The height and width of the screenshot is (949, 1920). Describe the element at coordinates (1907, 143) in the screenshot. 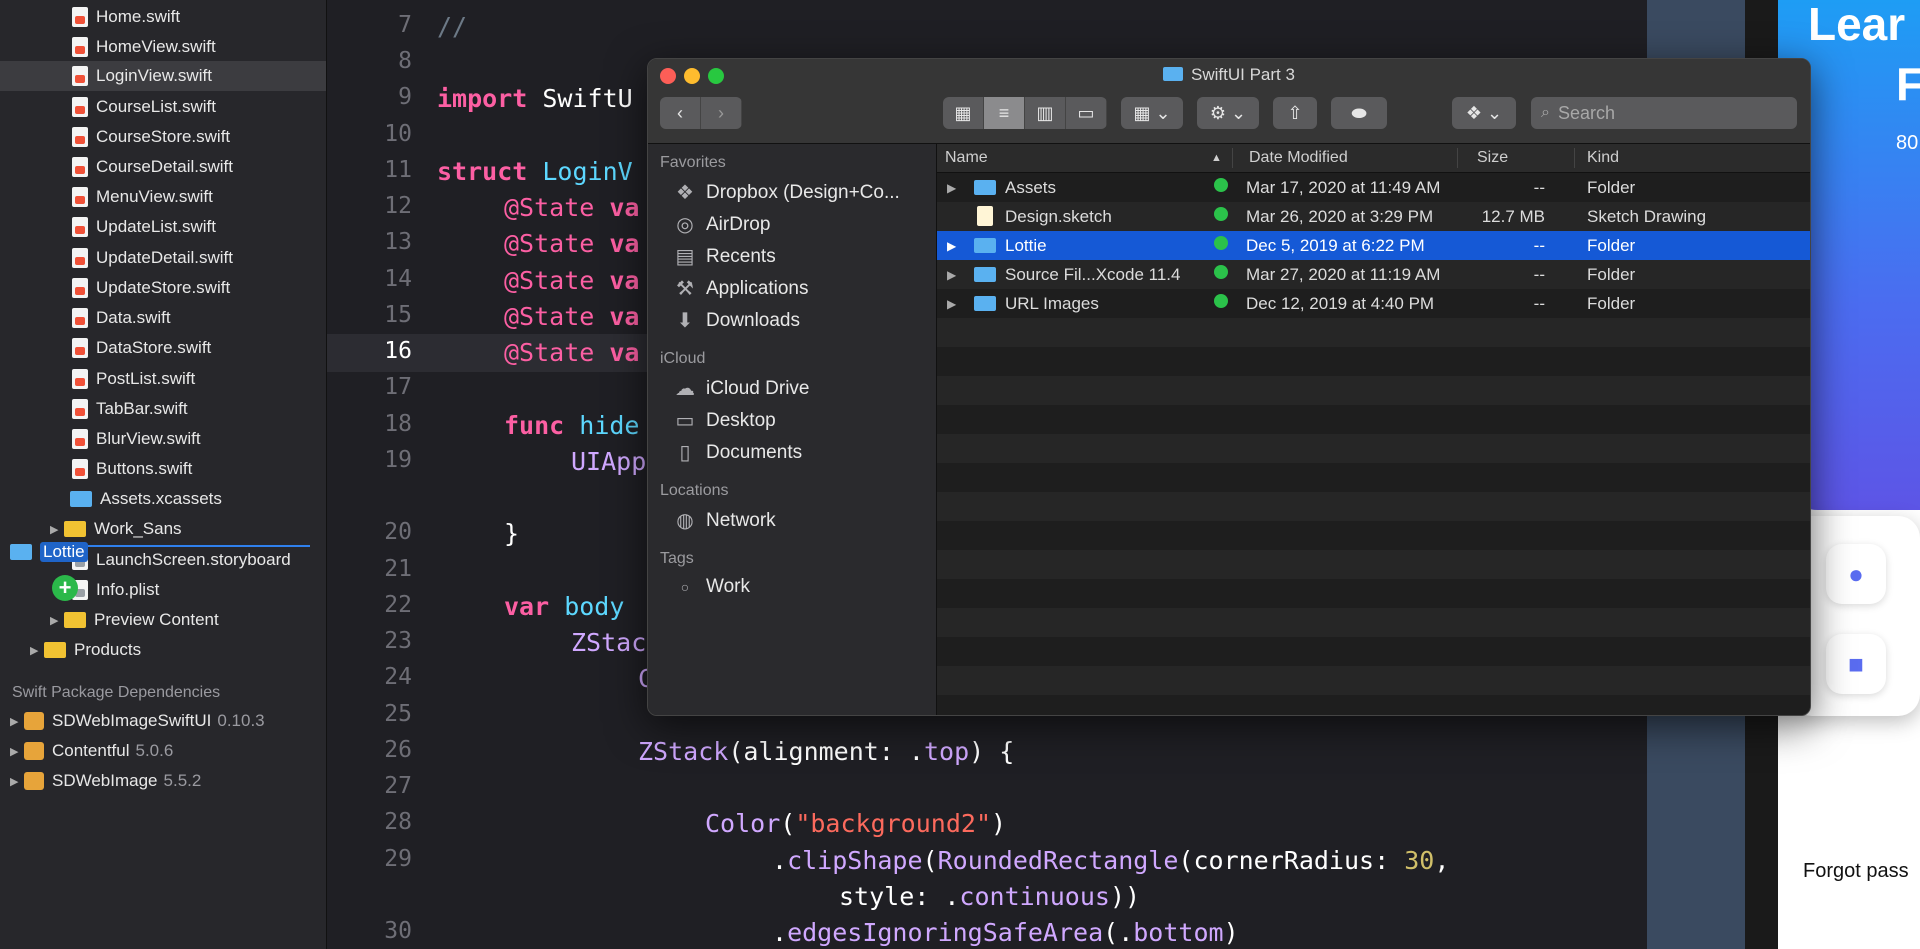

I see `hero-subtitle: 80` at that location.